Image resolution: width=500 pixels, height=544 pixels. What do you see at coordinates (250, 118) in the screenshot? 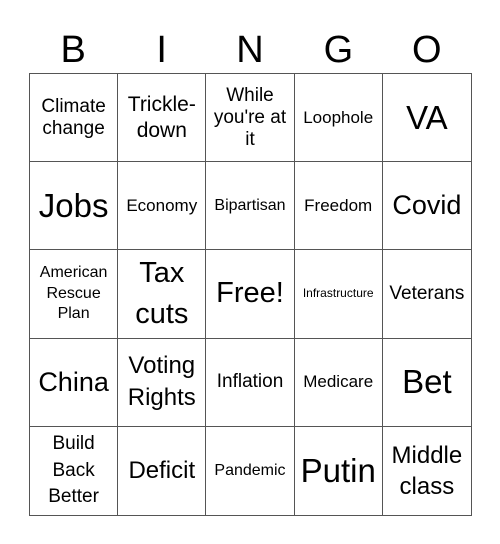
I see `bingo-cell: While you're at it` at bounding box center [250, 118].